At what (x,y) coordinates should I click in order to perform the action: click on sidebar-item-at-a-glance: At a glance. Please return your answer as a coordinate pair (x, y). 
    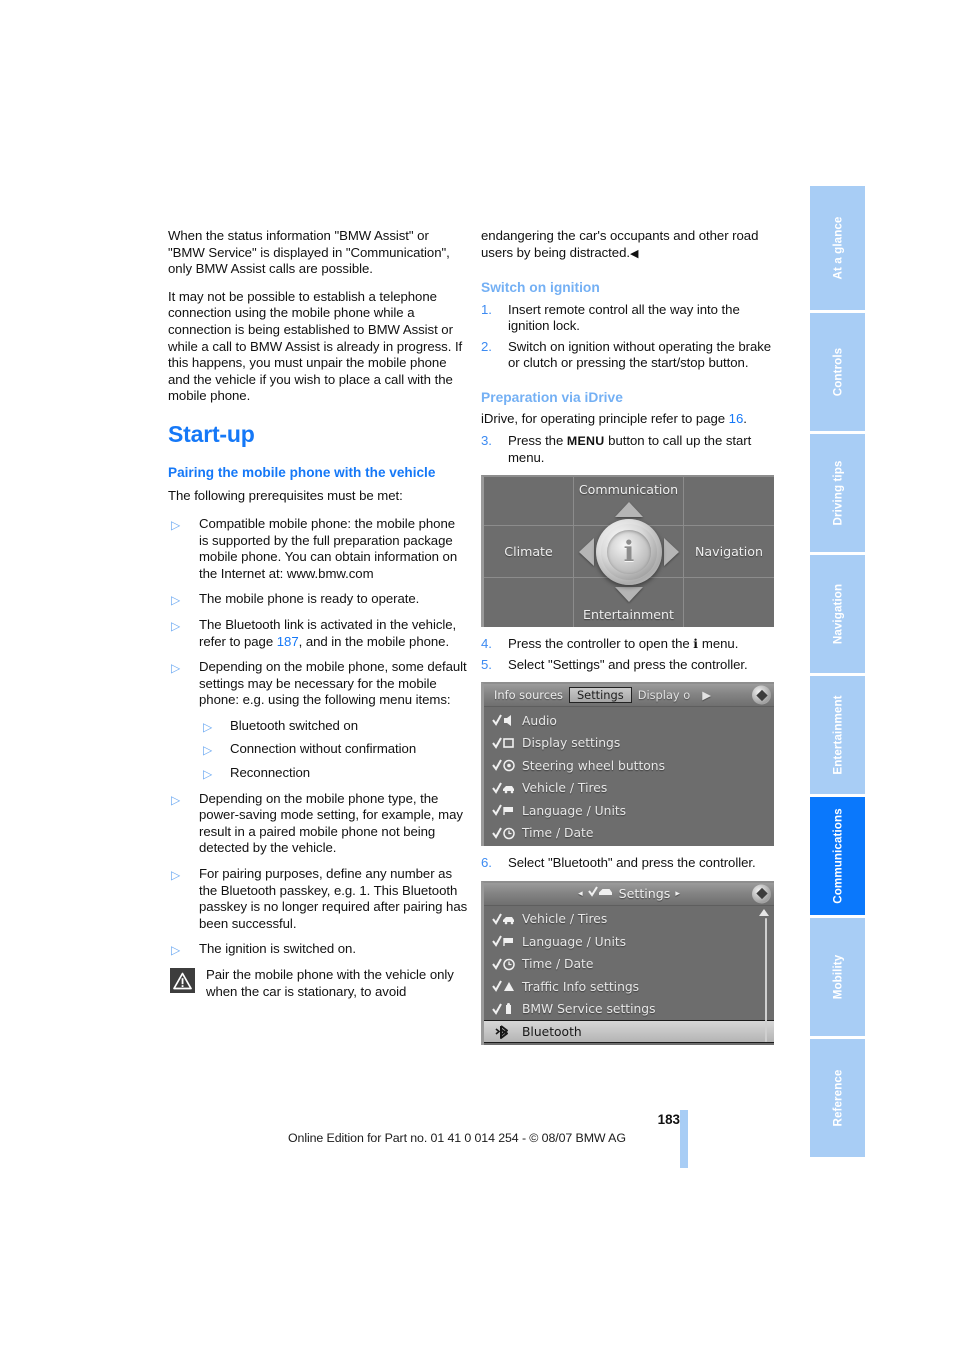
    Looking at the image, I should click on (837, 248).